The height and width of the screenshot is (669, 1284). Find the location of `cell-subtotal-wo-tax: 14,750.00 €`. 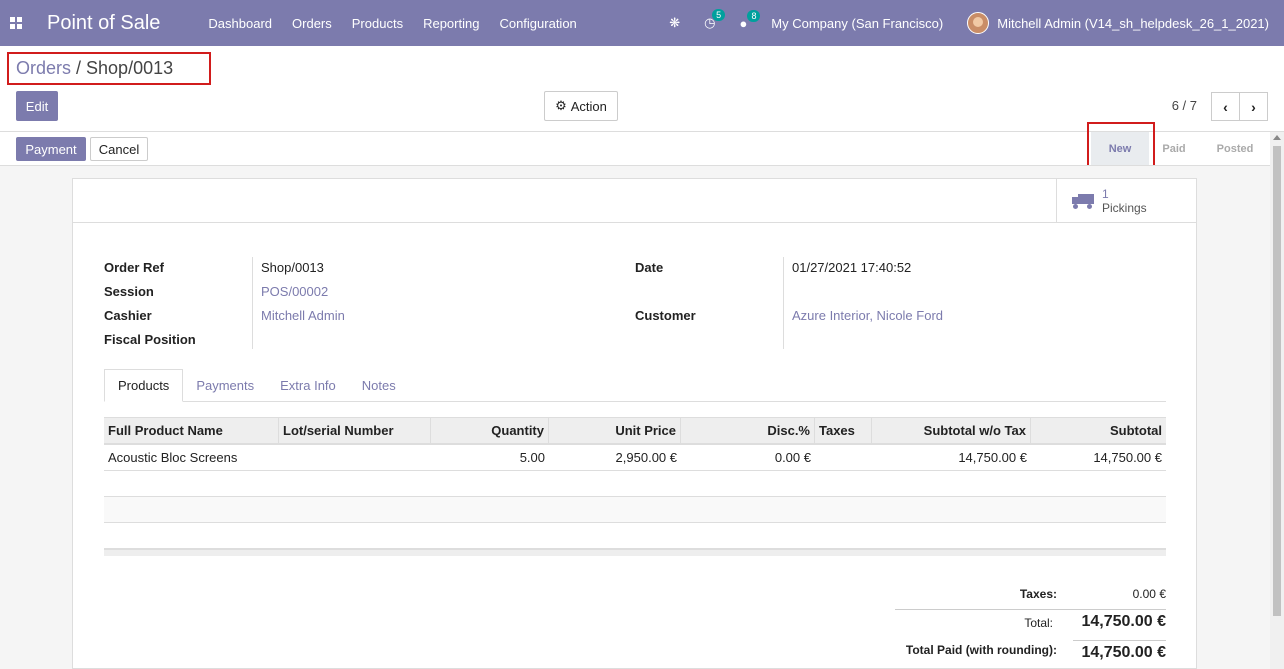

cell-subtotal-wo-tax: 14,750.00 € is located at coordinates (992, 457).